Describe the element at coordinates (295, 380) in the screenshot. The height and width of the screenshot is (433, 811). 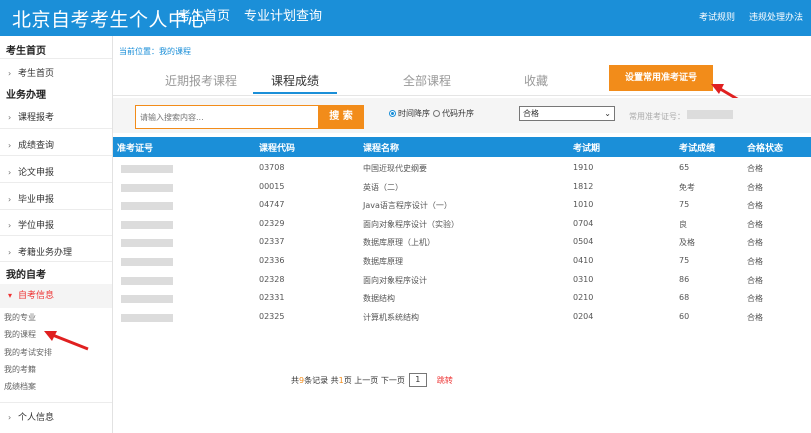
I see `pager-text: 共` at that location.